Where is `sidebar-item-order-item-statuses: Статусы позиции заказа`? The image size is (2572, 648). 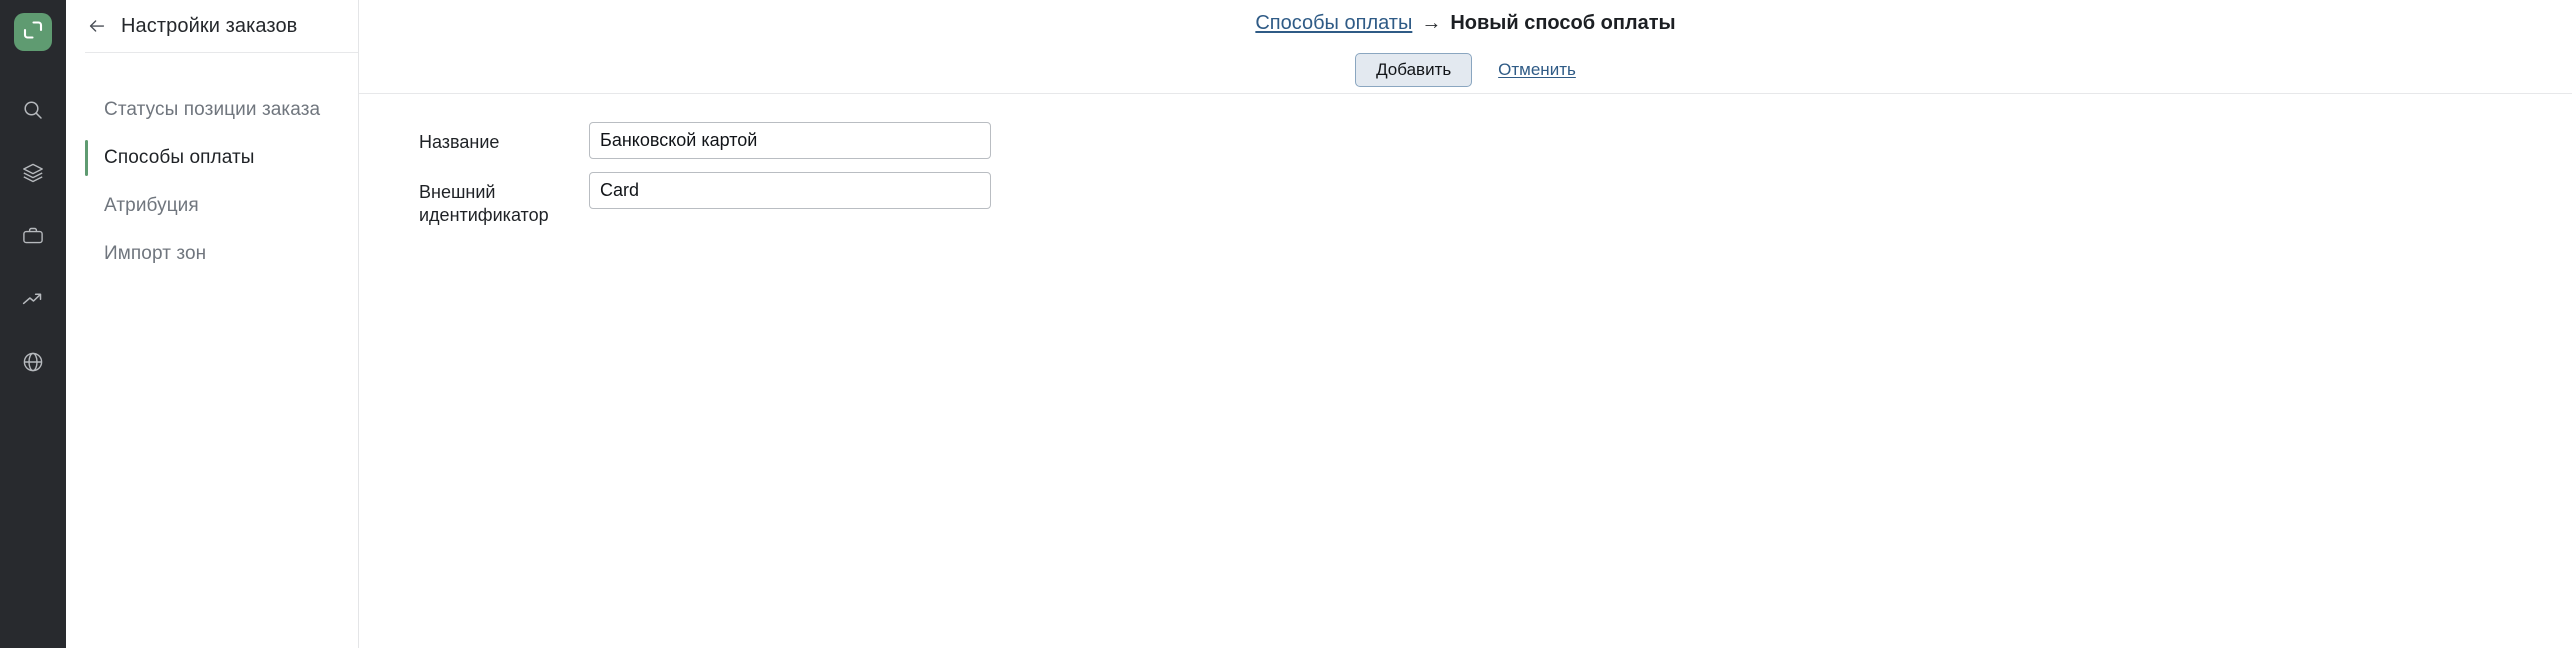
sidebar-item-order-item-statuses: Статусы позиции заказа is located at coordinates (212, 110).